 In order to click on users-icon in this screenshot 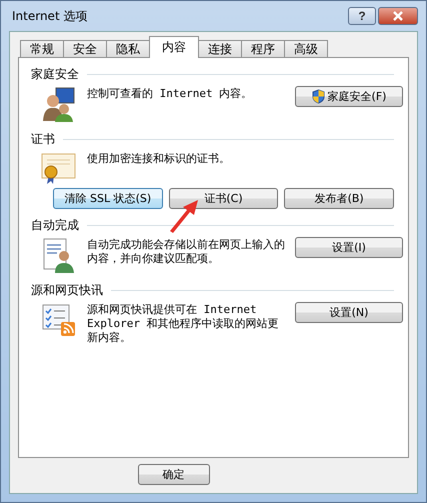, I will do `click(59, 105)`.